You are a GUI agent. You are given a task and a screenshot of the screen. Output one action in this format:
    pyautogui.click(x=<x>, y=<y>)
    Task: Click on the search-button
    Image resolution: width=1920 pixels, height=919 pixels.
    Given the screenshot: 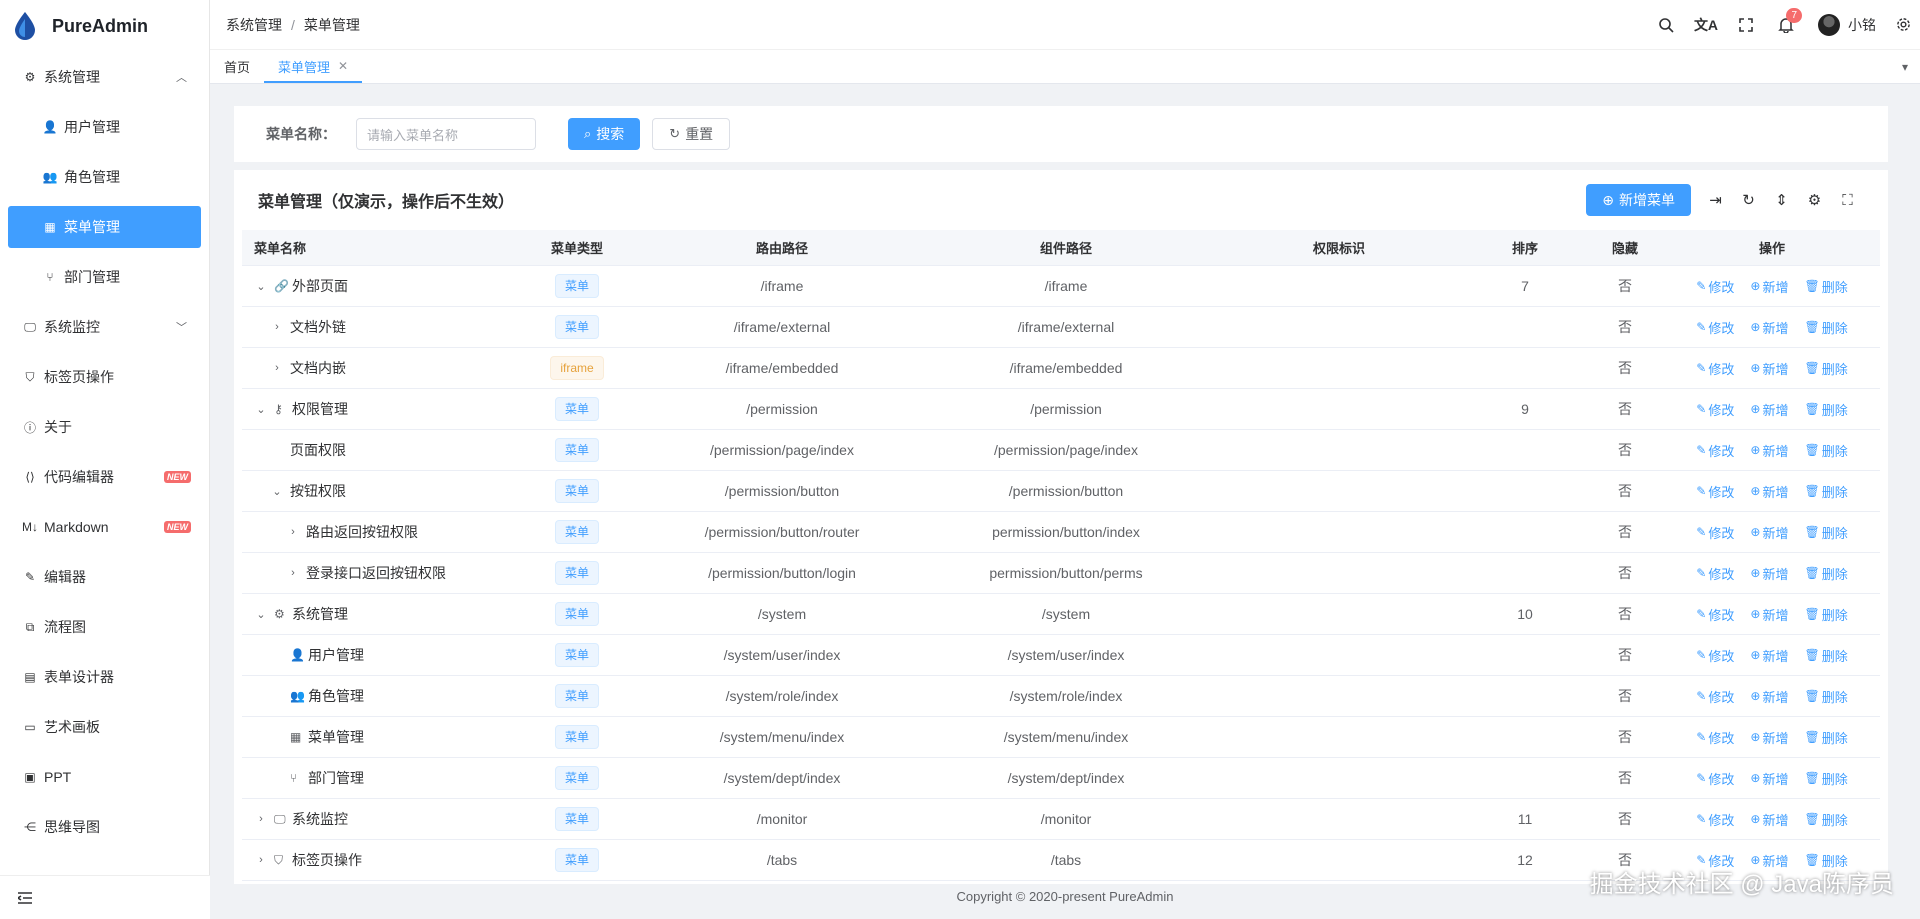 What is the action you would take?
    pyautogui.click(x=1666, y=25)
    